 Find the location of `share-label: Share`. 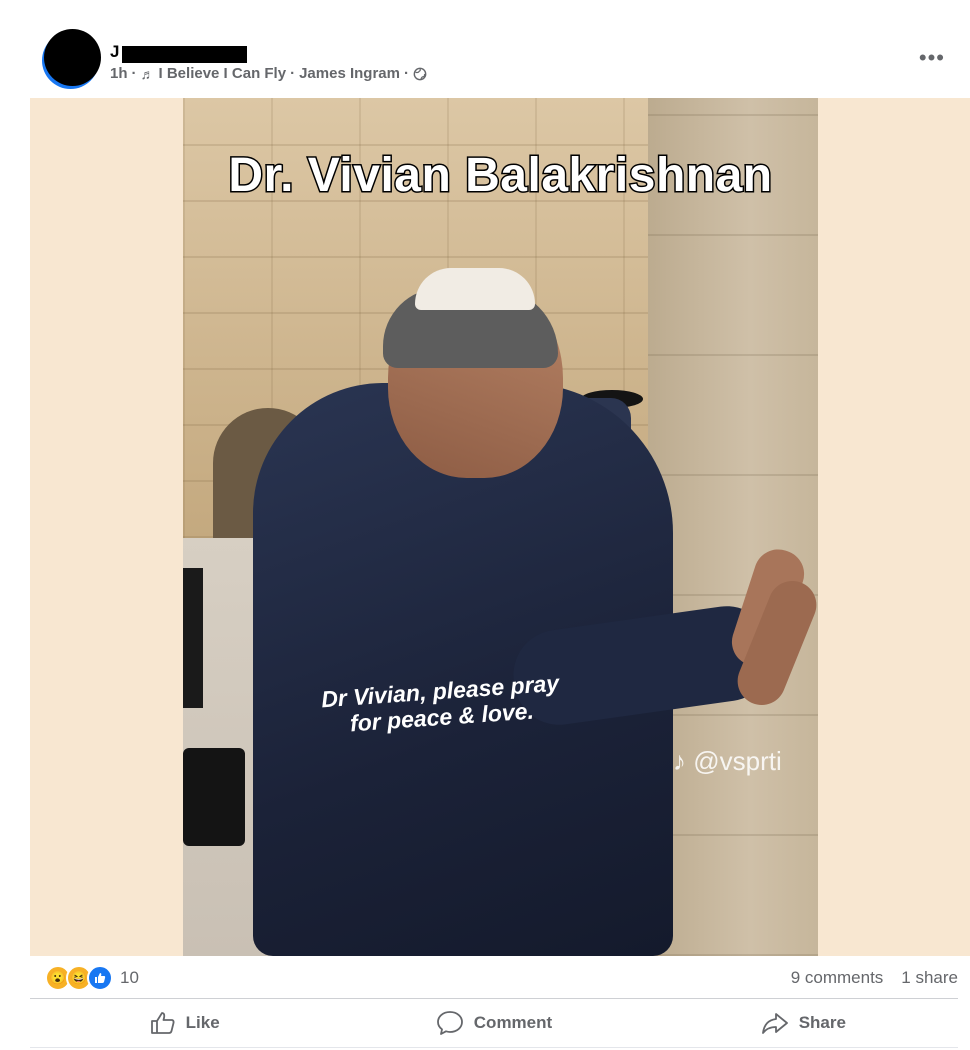

share-label: Share is located at coordinates (822, 1022).